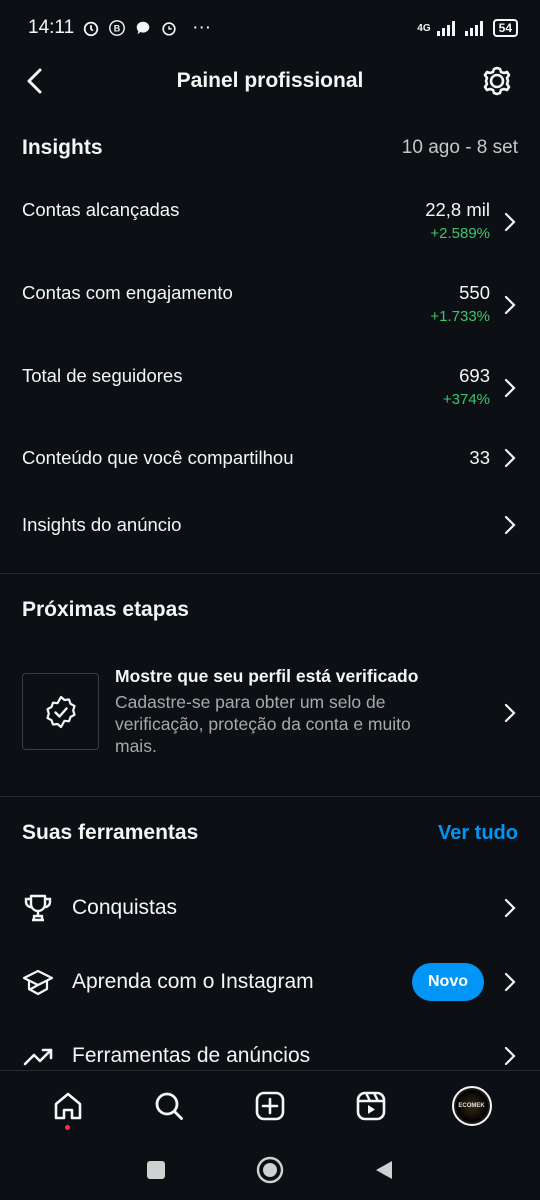 This screenshot has width=540, height=1200. I want to click on b-notification-icon: B, so click(117, 28).